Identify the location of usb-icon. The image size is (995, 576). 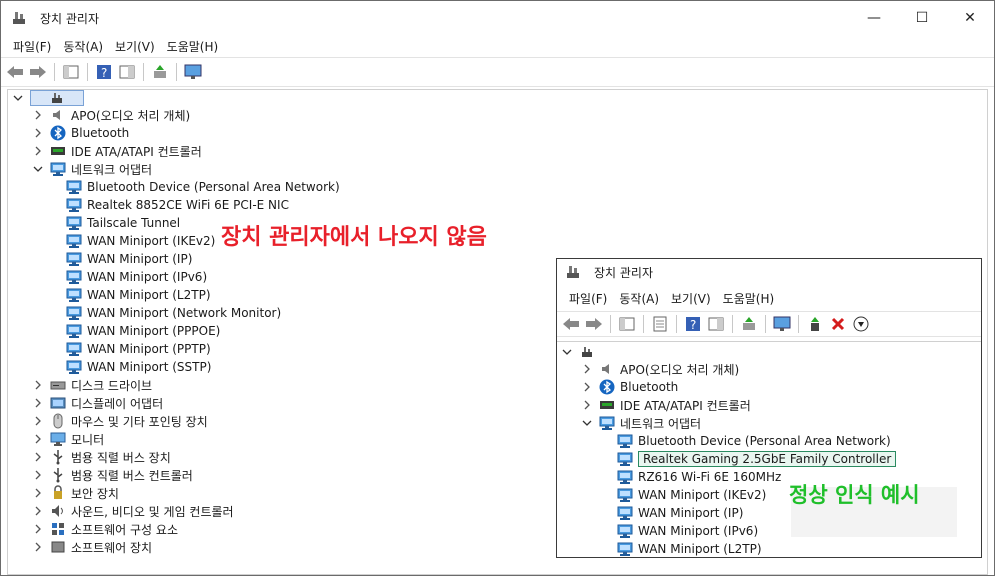
(58, 457).